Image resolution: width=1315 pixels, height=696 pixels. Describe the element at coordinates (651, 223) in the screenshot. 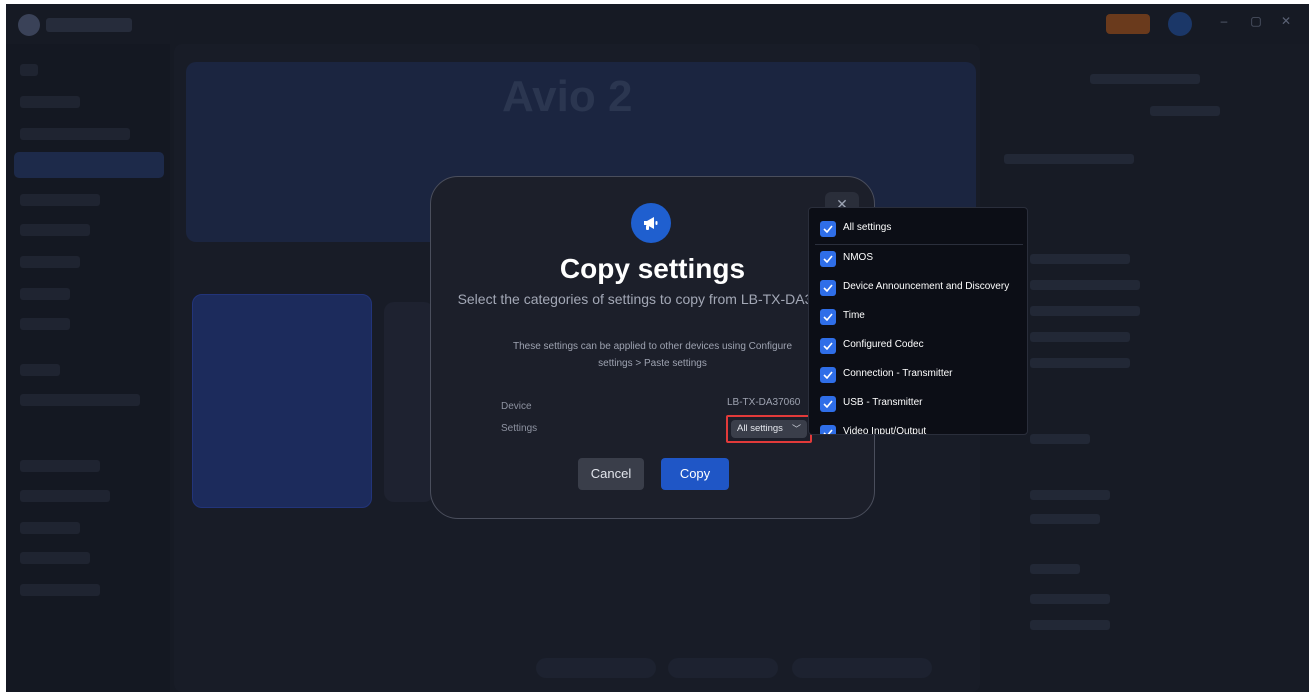

I see `megaphone-icon` at that location.